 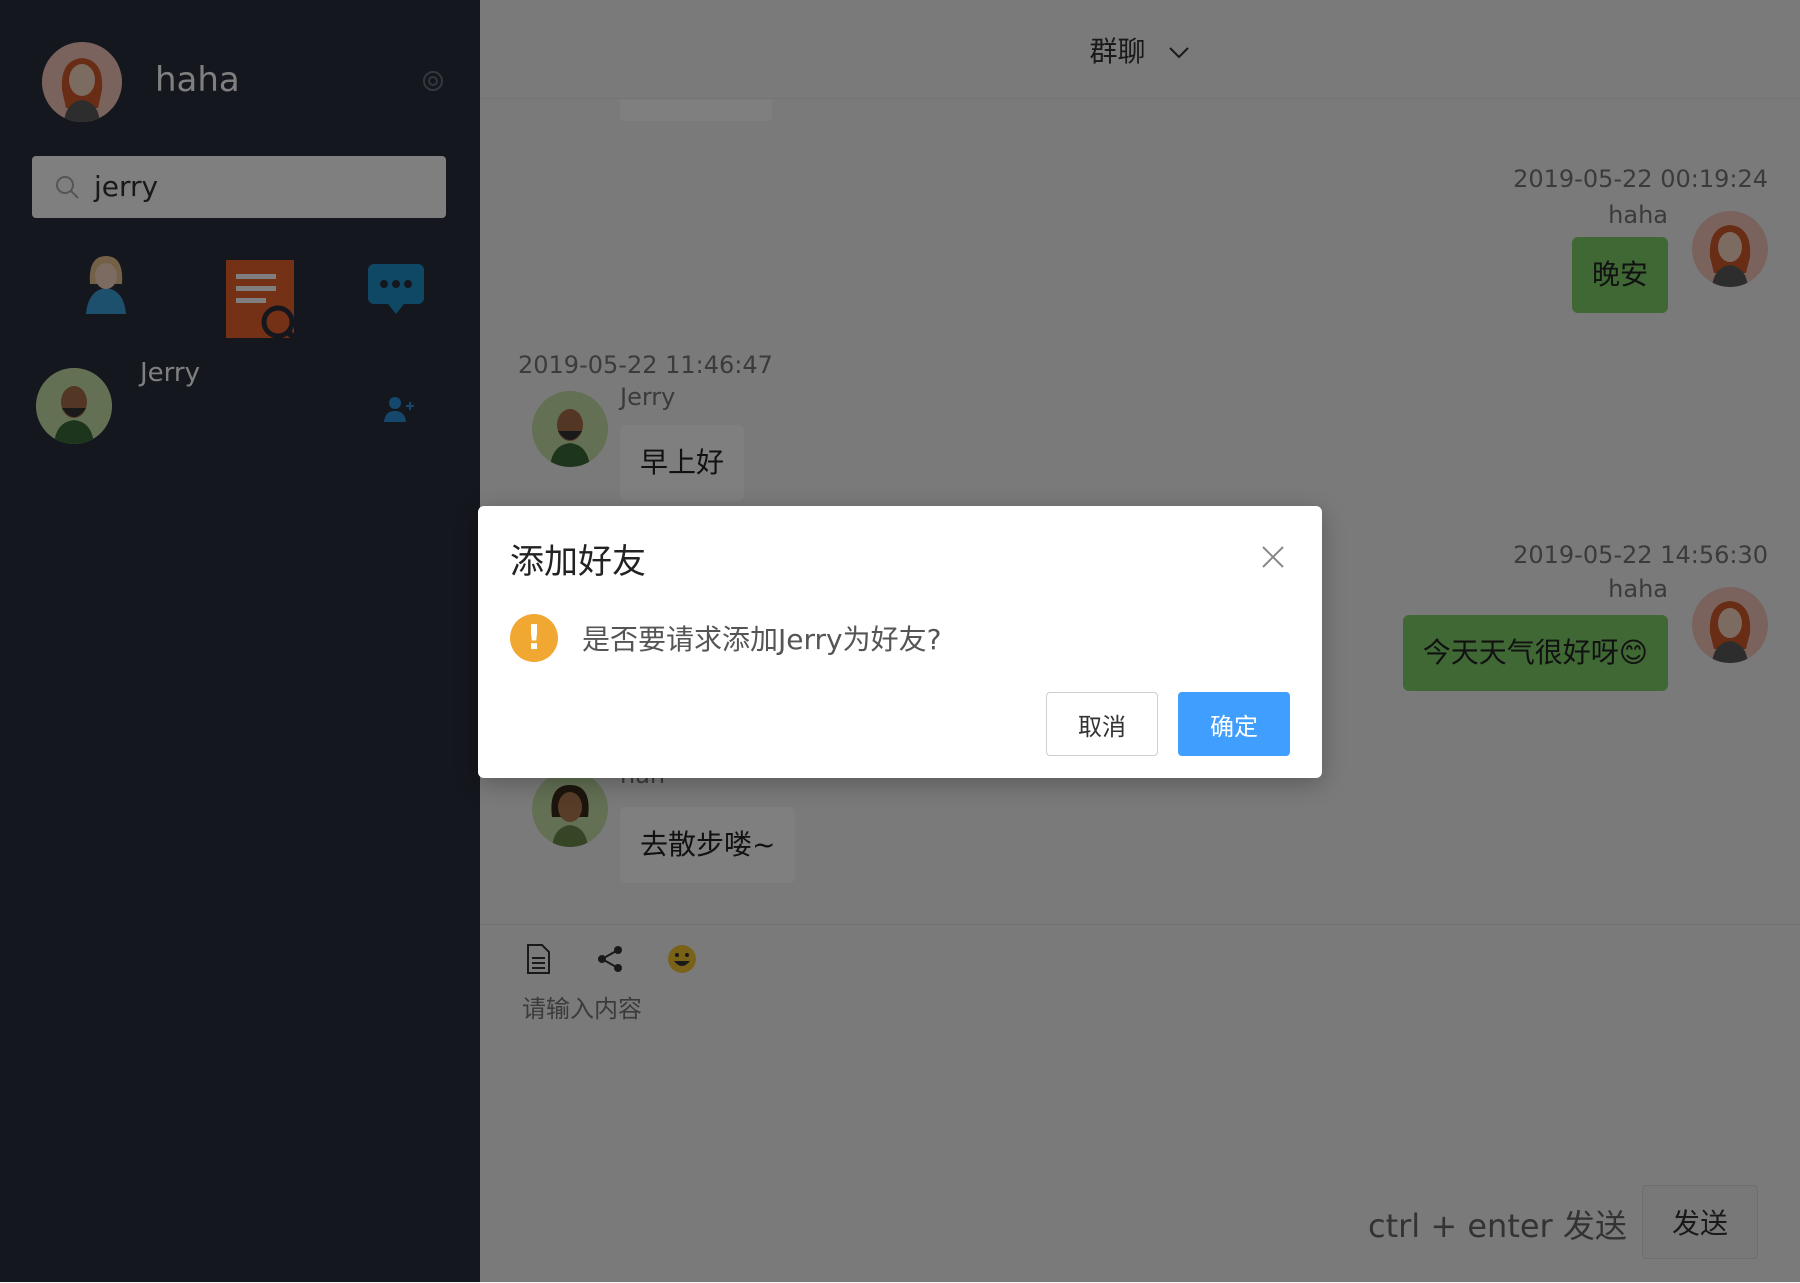 I want to click on add-friend-dialog: 添加好友 ! 是否要请求添加Jerry为好友? 取消 确定, so click(x=900, y=642).